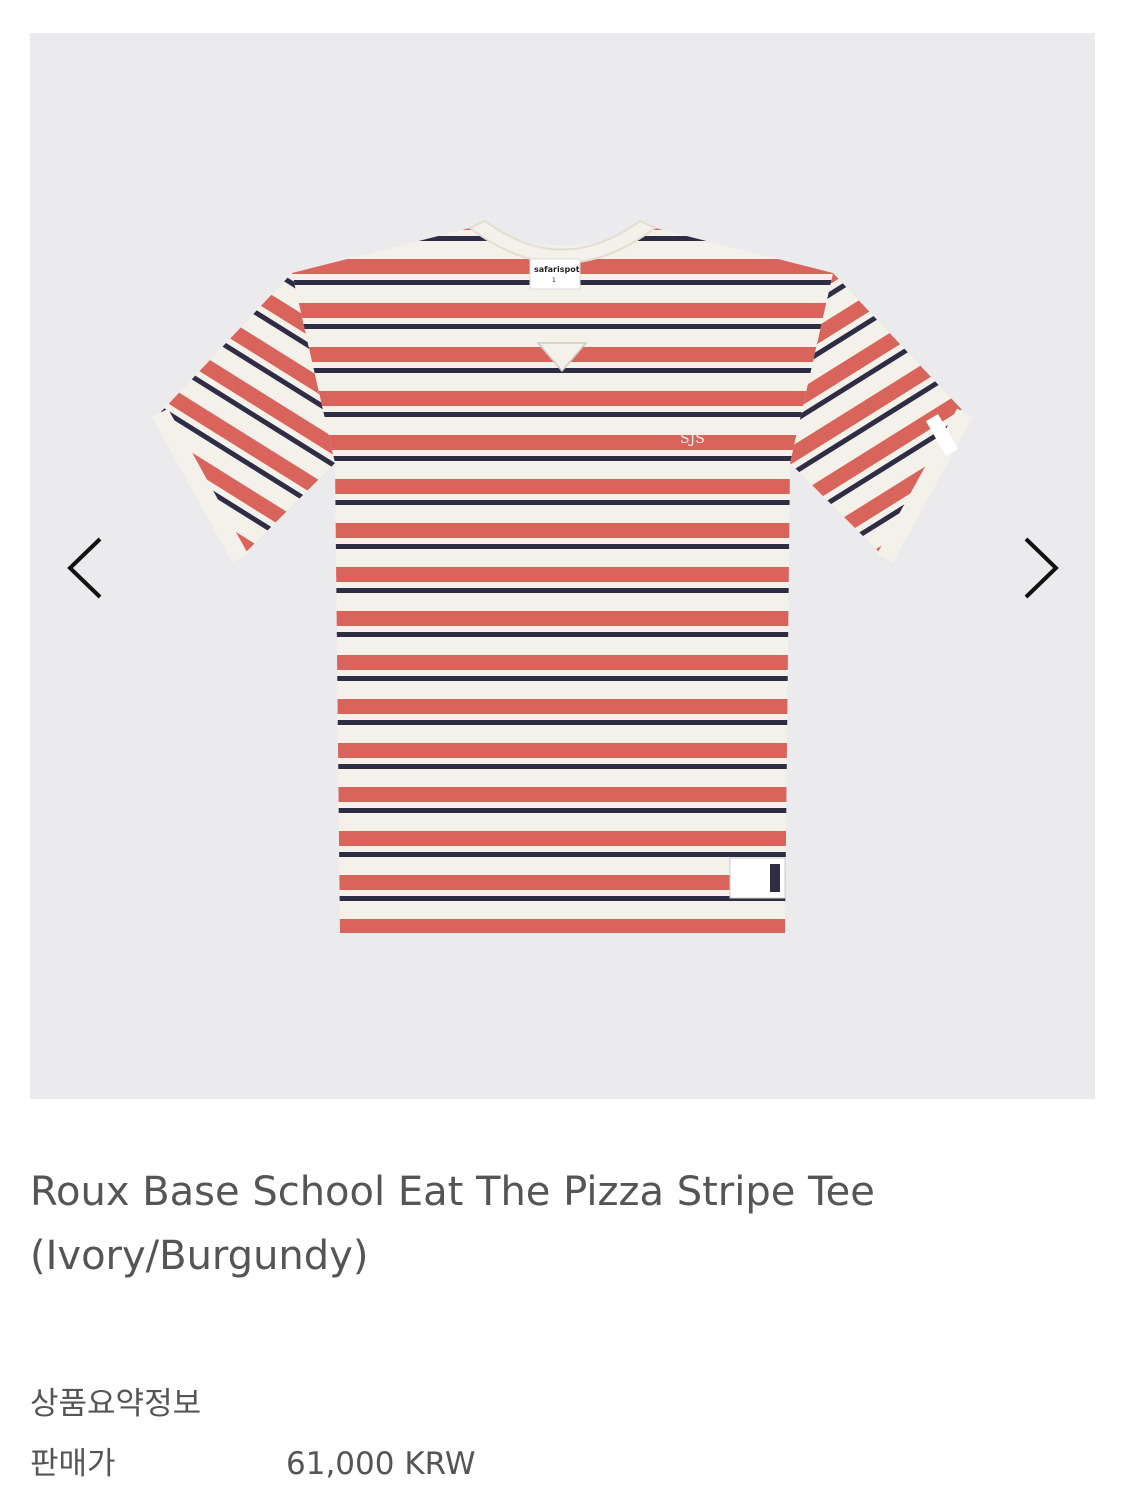  What do you see at coordinates (554, 280) in the screenshot?
I see `neck-label-size: 1` at bounding box center [554, 280].